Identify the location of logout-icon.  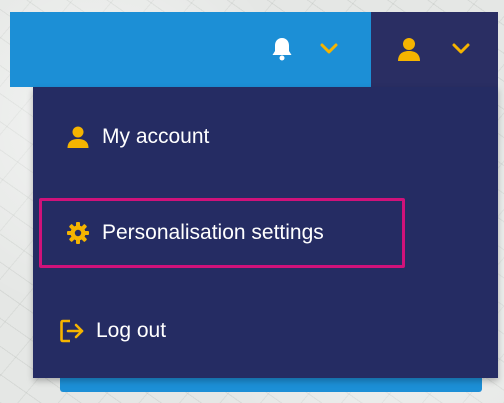
(72, 331).